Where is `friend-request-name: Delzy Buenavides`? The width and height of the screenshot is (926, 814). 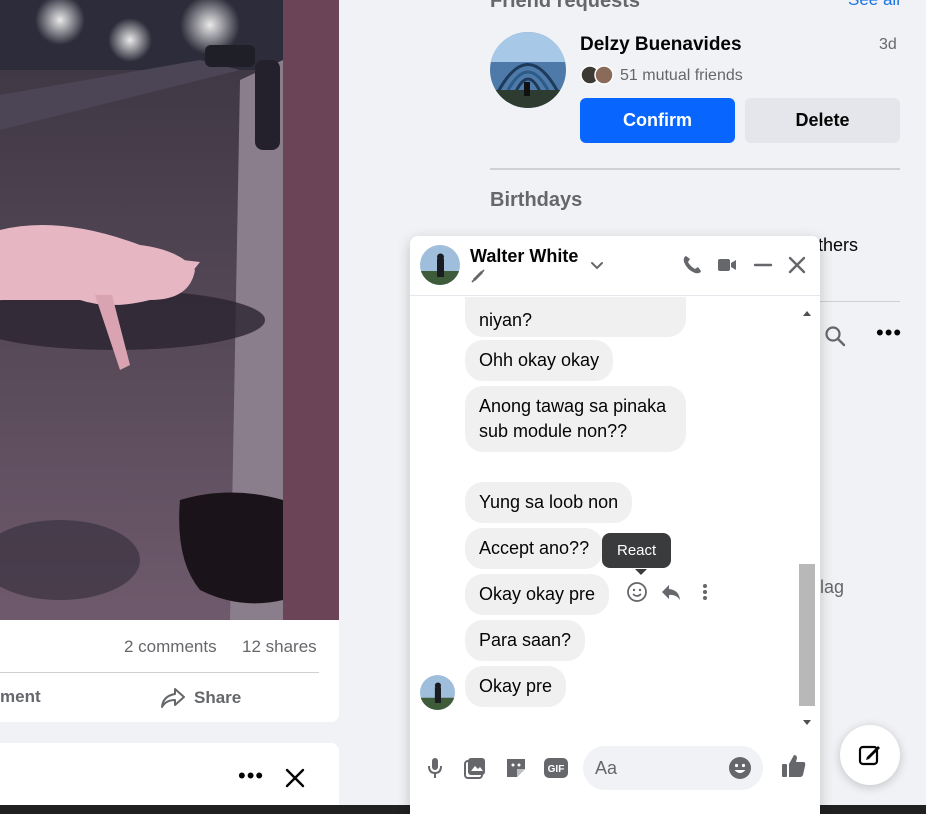
friend-request-name: Delzy Buenavides is located at coordinates (661, 45).